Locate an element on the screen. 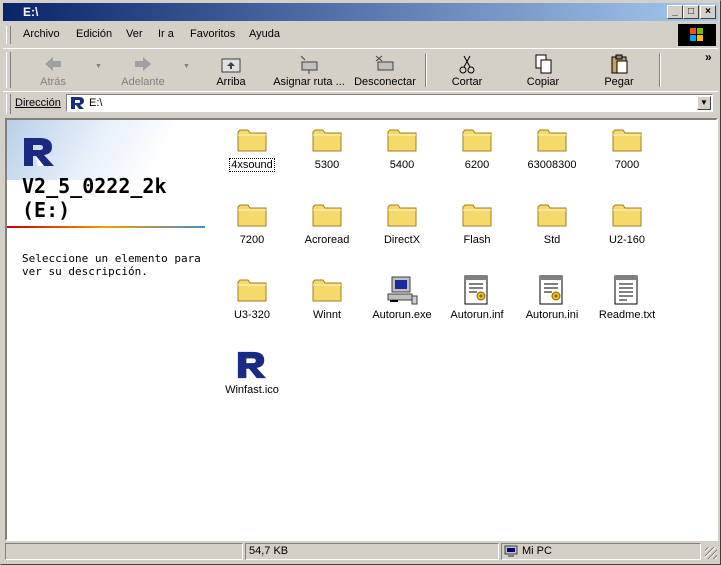 The width and height of the screenshot is (721, 565). file-item: Autorun.inf is located at coordinates (477, 297).